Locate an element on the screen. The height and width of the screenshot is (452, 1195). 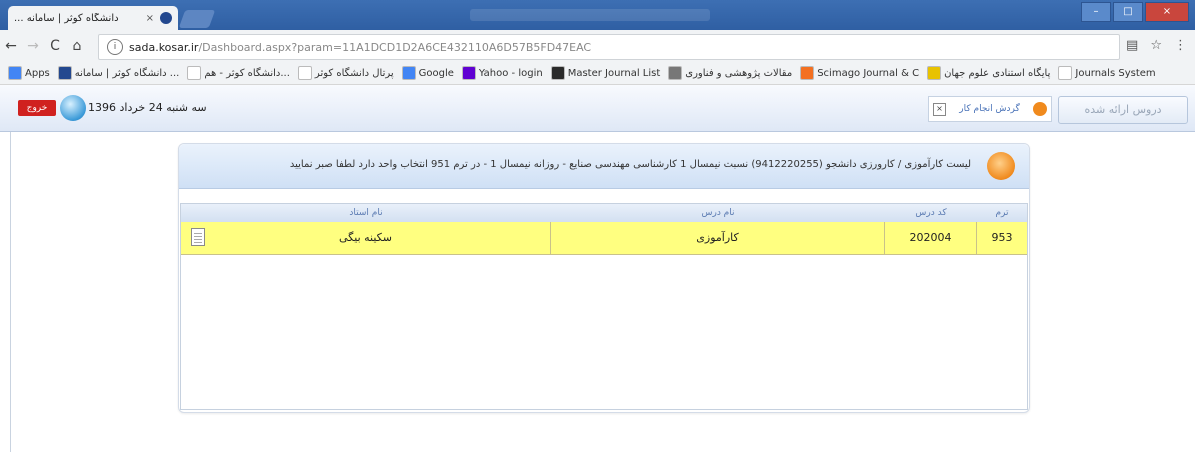
kosar-favicon-icon is located at coordinates (166, 18).